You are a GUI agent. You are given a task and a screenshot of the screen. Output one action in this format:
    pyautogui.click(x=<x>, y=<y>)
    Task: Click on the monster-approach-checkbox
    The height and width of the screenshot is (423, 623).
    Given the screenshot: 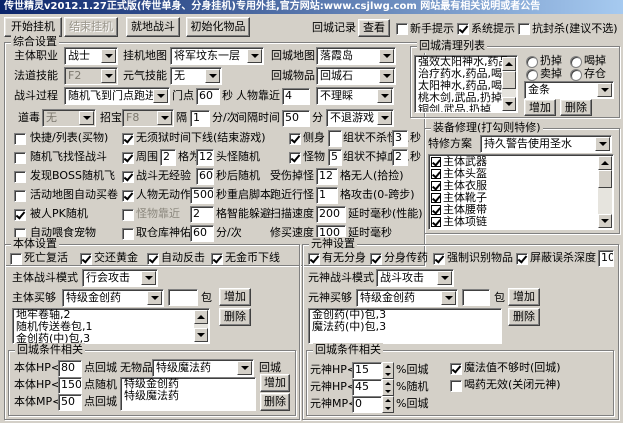 What is the action you would take?
    pyautogui.click(x=128, y=215)
    